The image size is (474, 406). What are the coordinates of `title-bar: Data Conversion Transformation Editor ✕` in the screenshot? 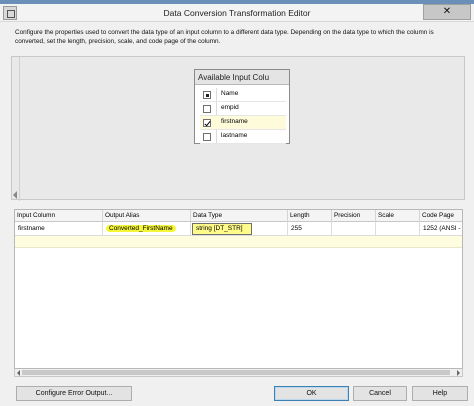 It's located at (237, 13).